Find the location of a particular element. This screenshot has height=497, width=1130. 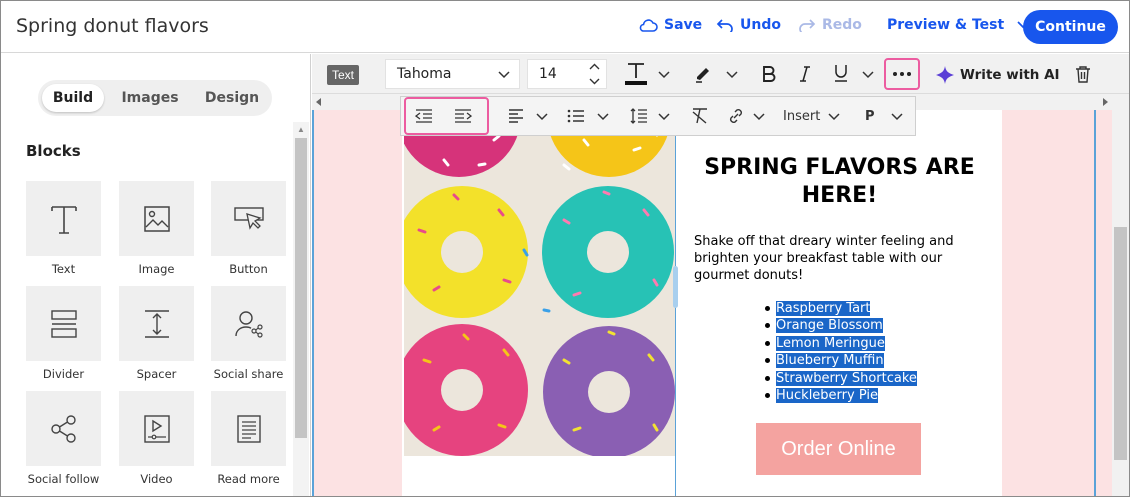

trash-icon is located at coordinates (1083, 74).